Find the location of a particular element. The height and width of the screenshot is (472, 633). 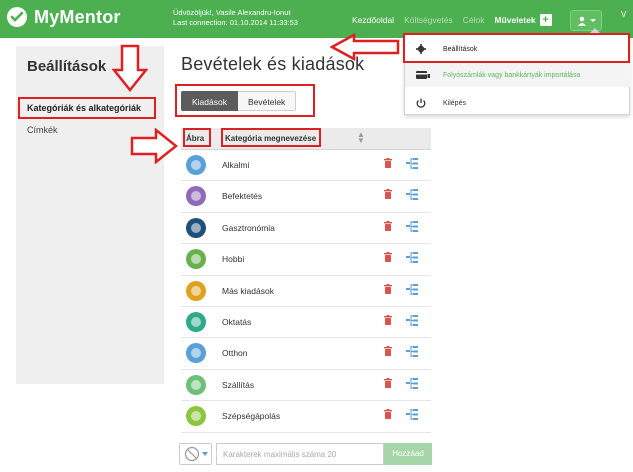

card-import-icon is located at coordinates (423, 75).